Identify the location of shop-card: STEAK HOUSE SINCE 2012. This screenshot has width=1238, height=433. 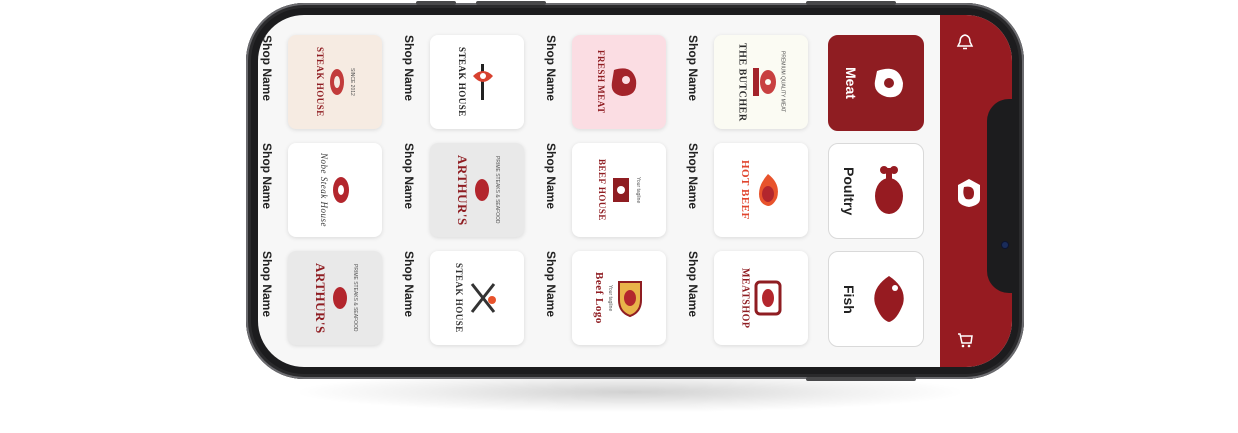
(335, 82).